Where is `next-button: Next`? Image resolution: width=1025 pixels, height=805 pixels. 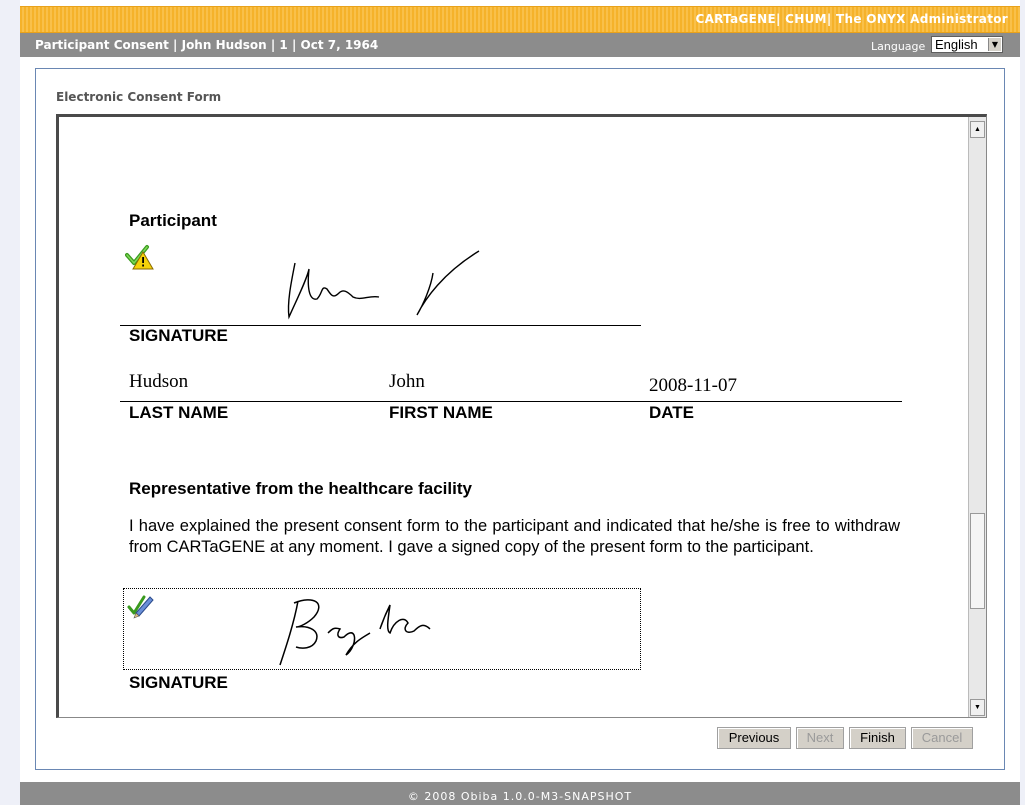
next-button: Next is located at coordinates (820, 738).